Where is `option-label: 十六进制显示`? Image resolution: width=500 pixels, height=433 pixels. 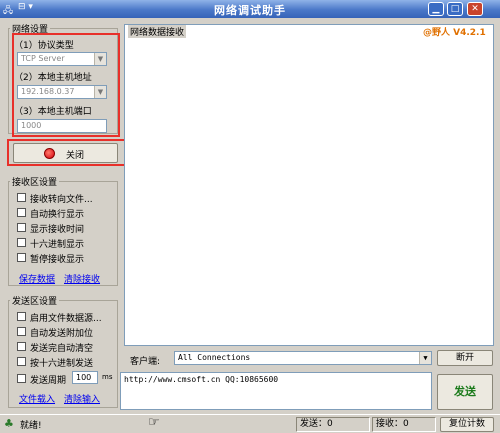 option-label: 十六进制显示 is located at coordinates (57, 245).